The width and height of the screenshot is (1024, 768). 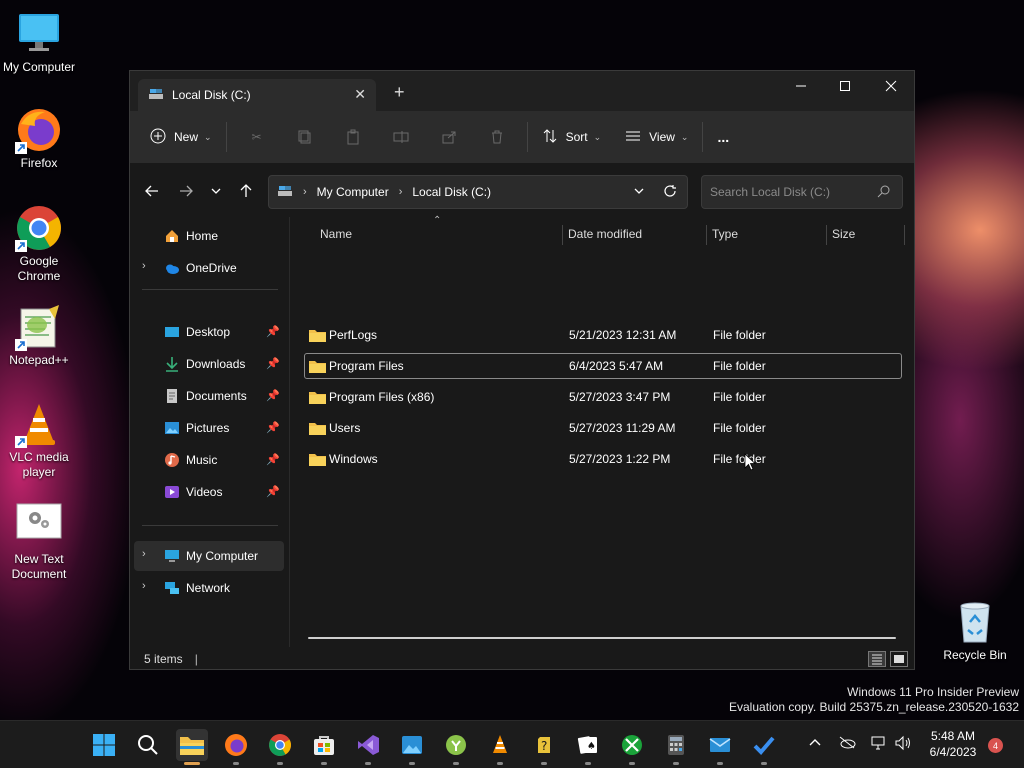 I want to click on desktop-icon-chrome: Google Chrome, so click(x=39, y=244).